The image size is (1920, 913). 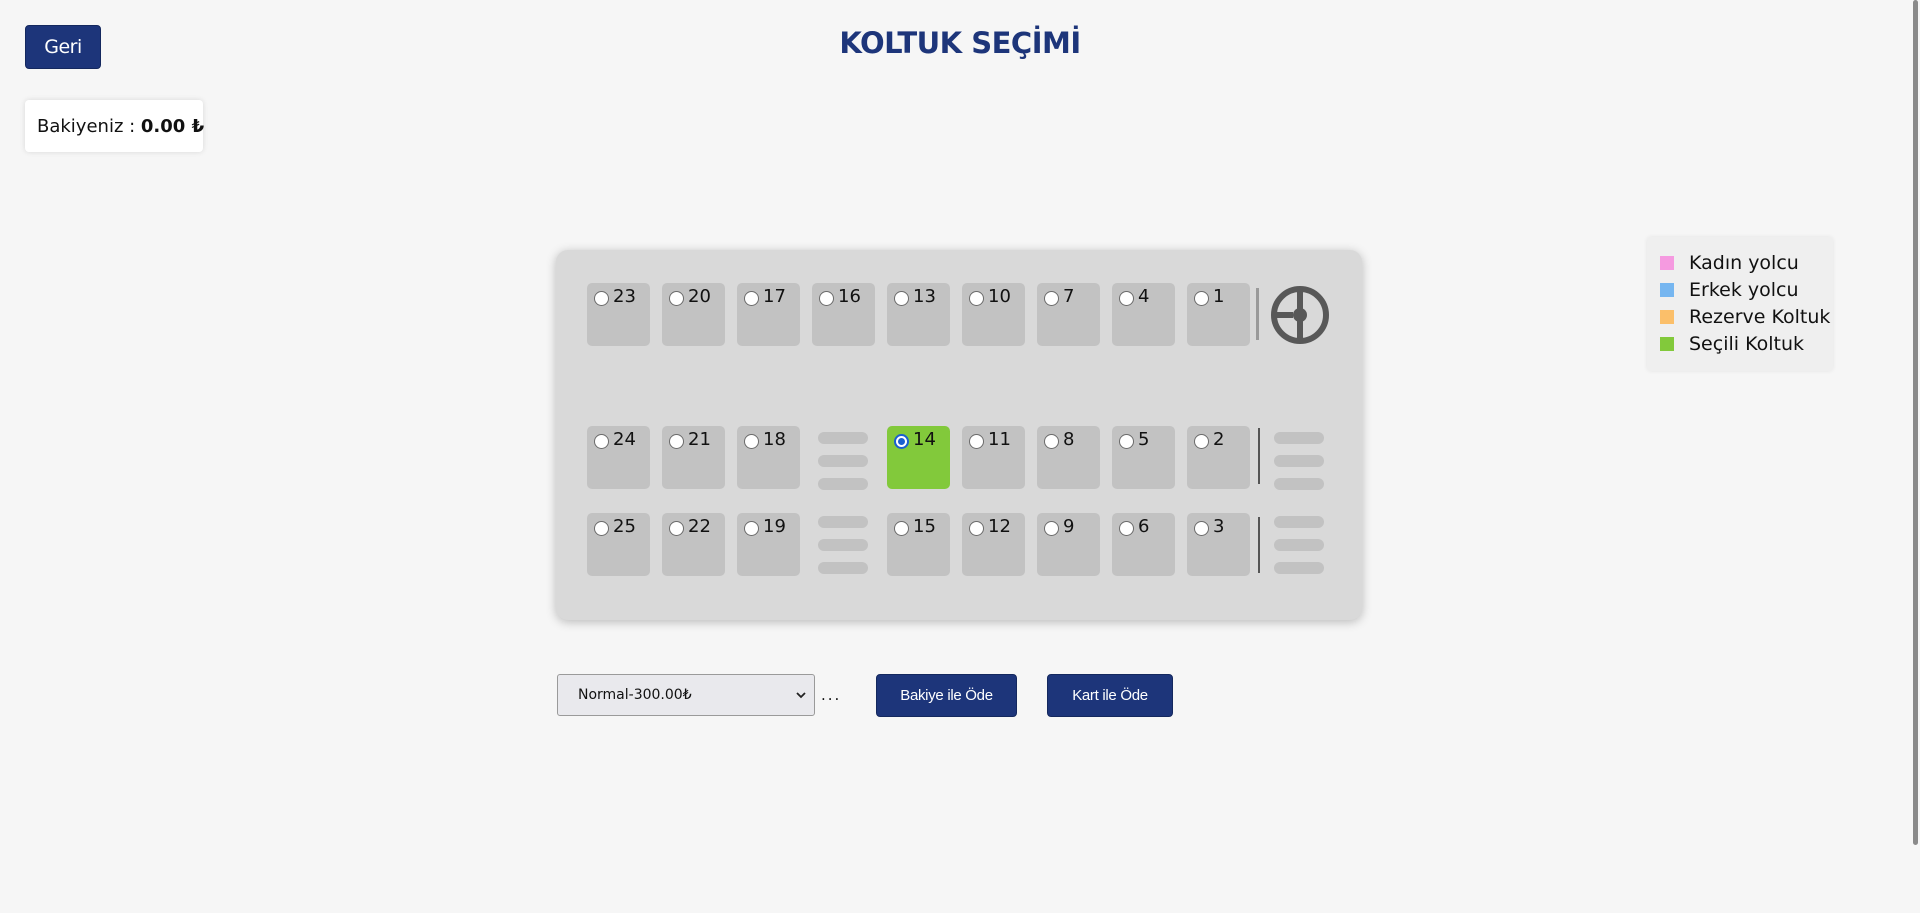 I want to click on seat-number: 9, so click(x=1069, y=526).